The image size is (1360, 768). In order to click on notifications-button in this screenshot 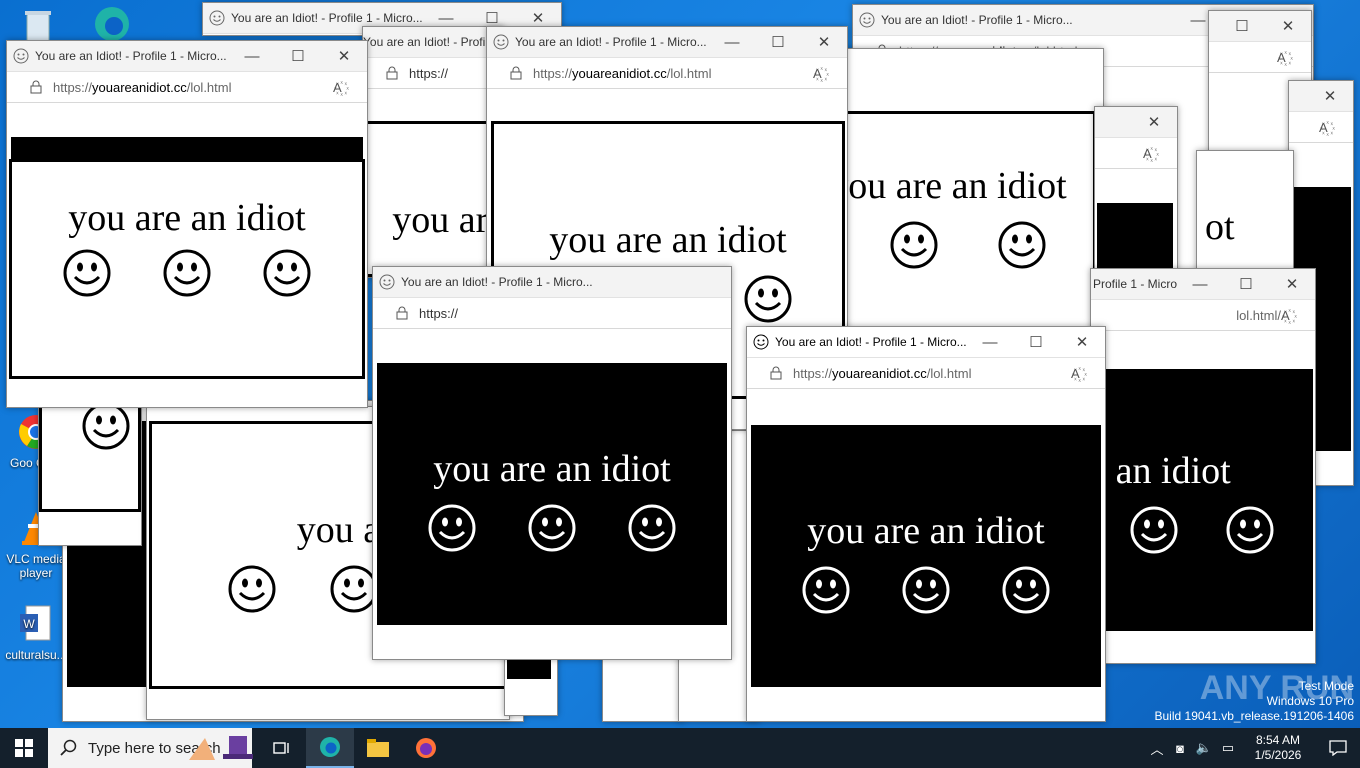, I will do `click(1338, 748)`.